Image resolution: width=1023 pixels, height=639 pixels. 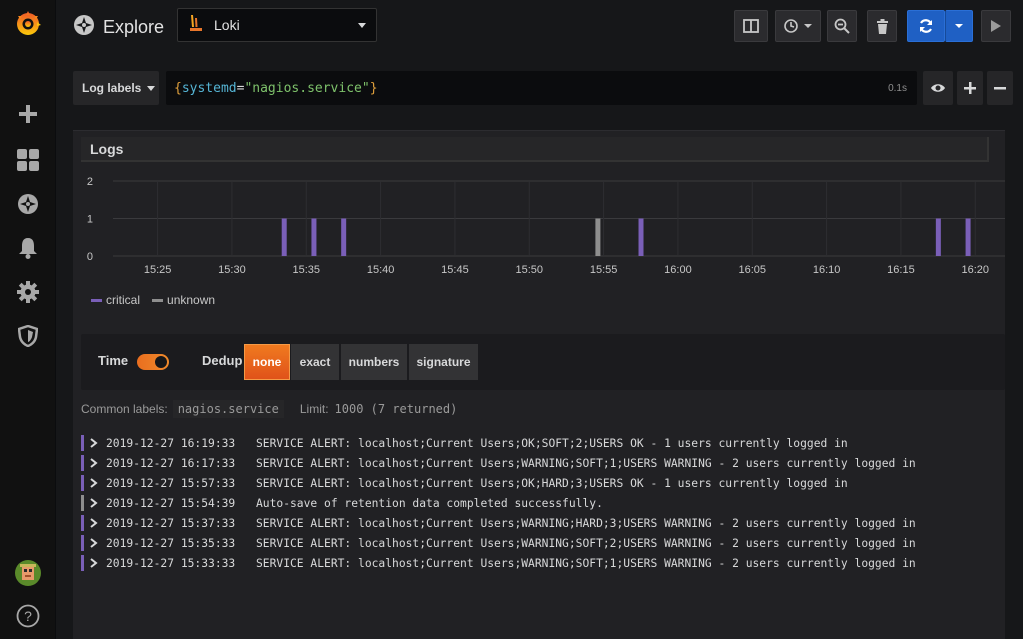 I want to click on eye-icon, so click(x=938, y=88).